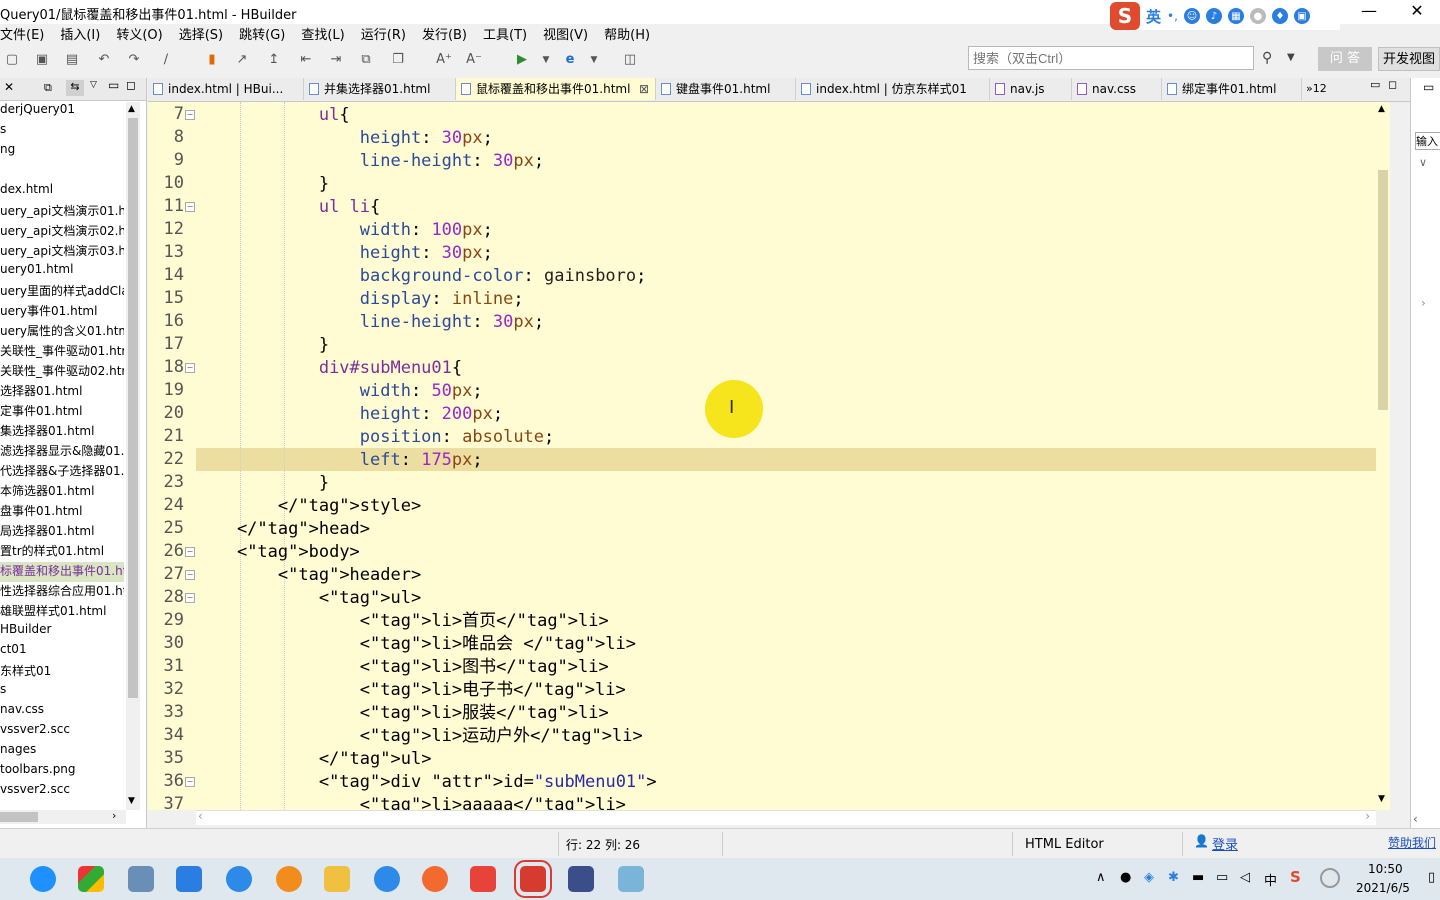 This screenshot has height=900, width=1440. Describe the element at coordinates (1381, 799) in the screenshot. I see `editor-scroll-down-icon: ▼` at that location.